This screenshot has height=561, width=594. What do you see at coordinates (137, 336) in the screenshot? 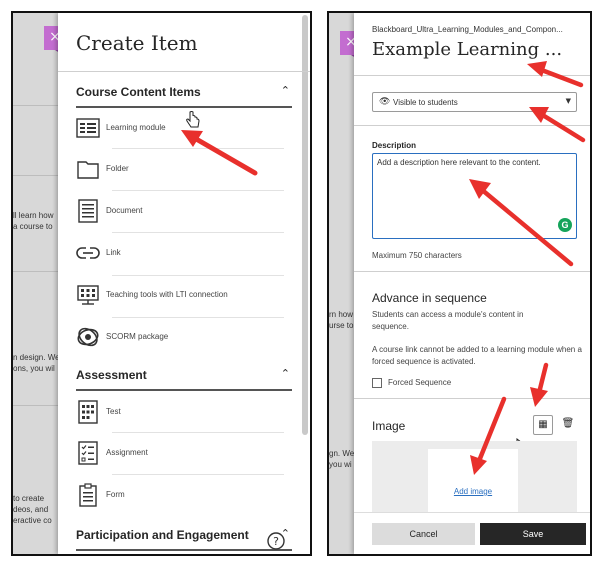
I see `item-label: SCORM package` at bounding box center [137, 336].